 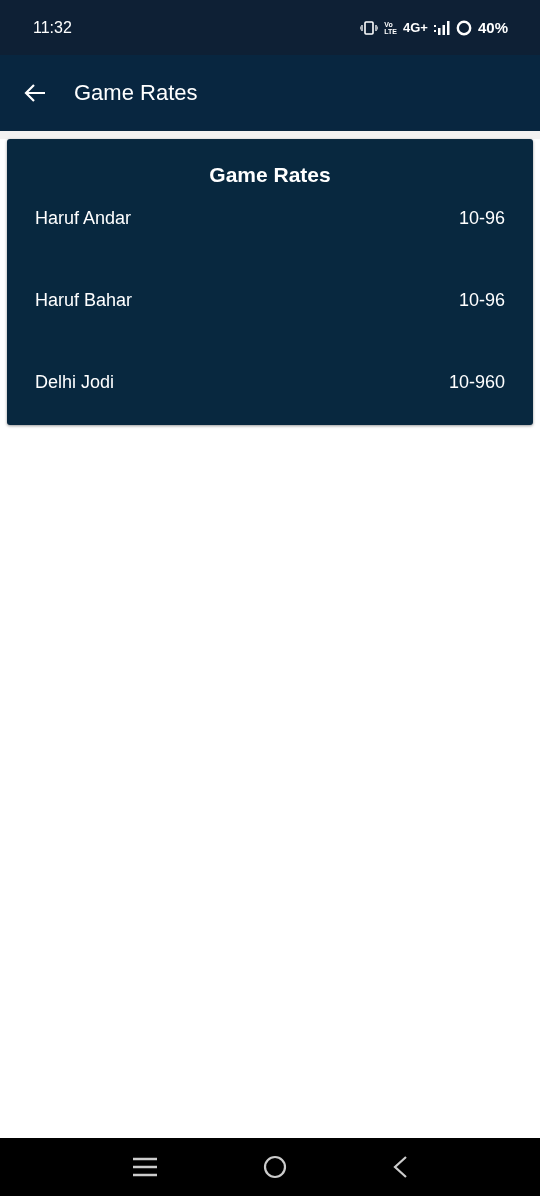 What do you see at coordinates (145, 1167) in the screenshot?
I see `menu-icon` at bounding box center [145, 1167].